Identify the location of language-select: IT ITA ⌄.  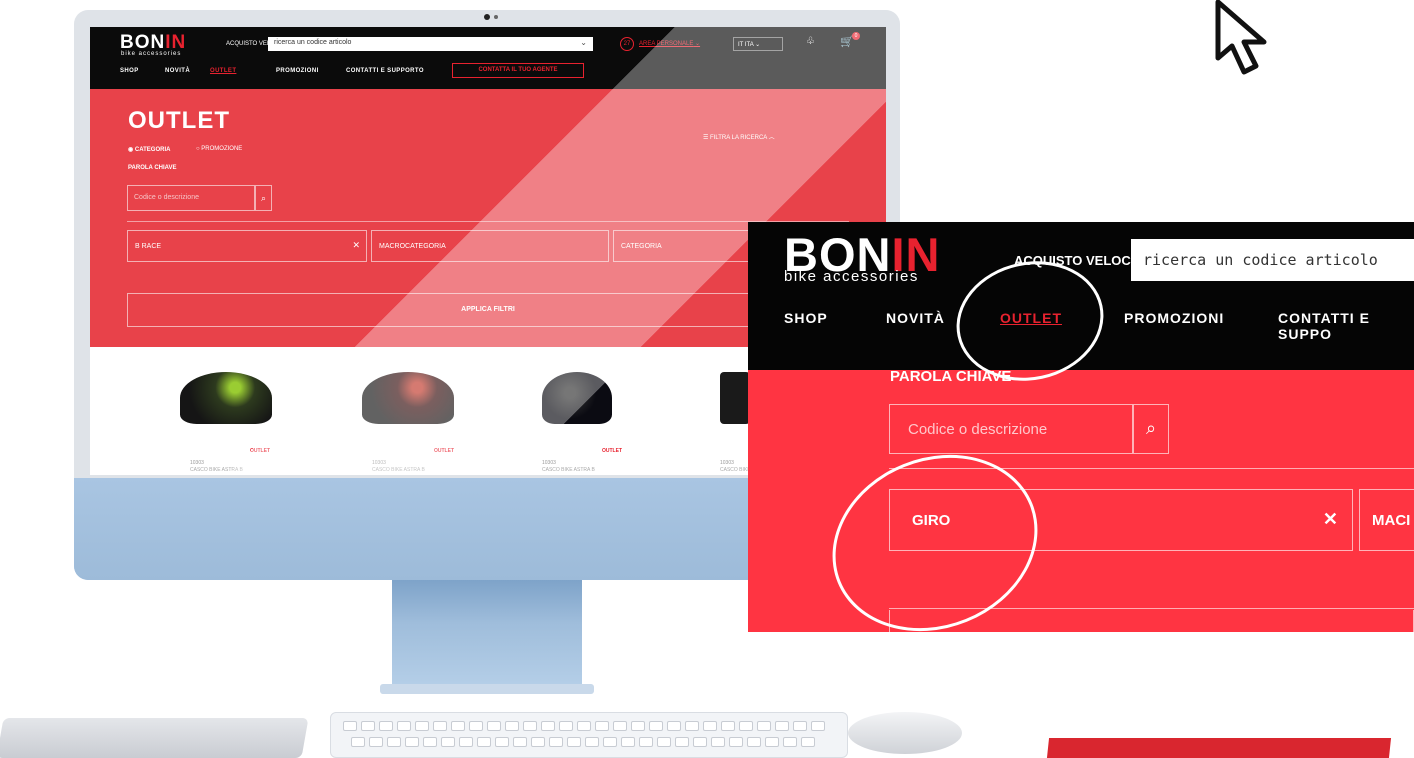
(758, 44).